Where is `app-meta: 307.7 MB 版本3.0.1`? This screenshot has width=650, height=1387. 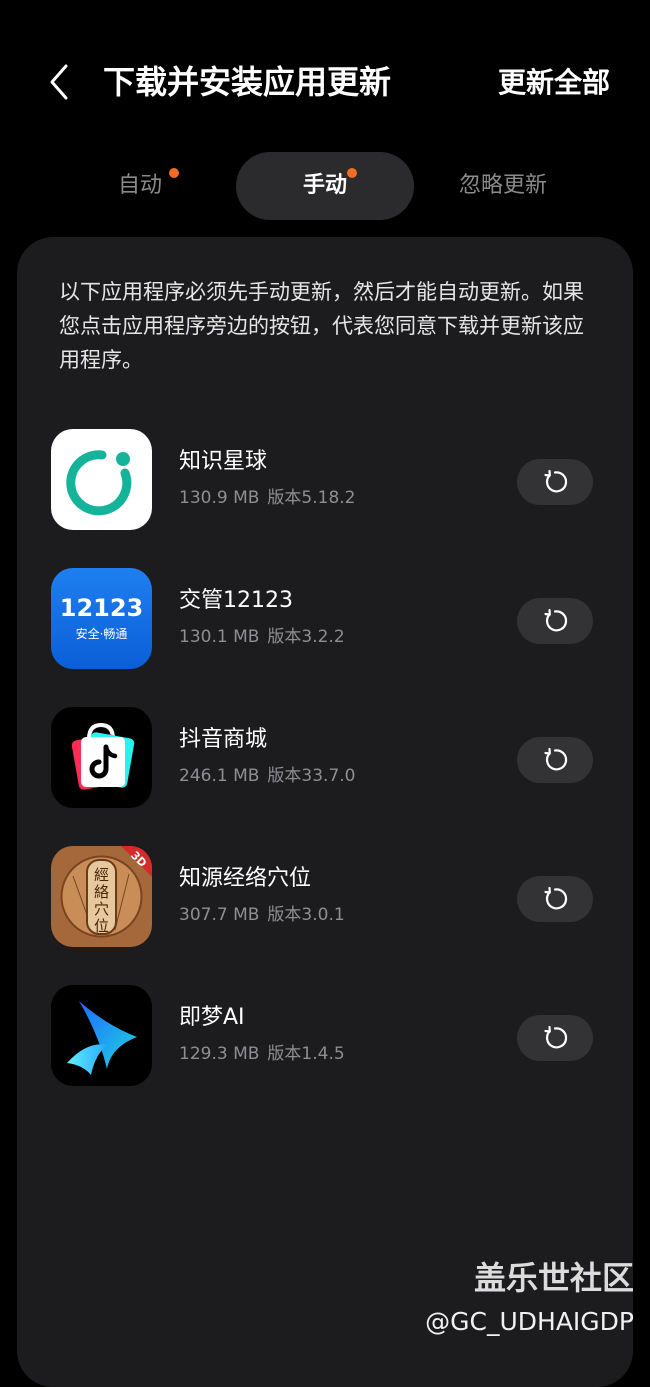 app-meta: 307.7 MB 版本3.0.1 is located at coordinates (262, 915).